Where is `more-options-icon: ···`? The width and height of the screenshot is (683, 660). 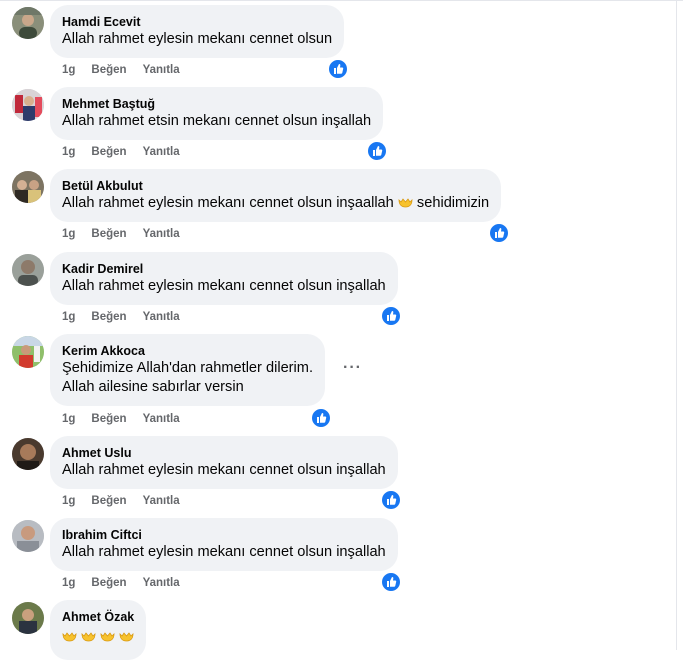
more-options-icon: ··· is located at coordinates (352, 368).